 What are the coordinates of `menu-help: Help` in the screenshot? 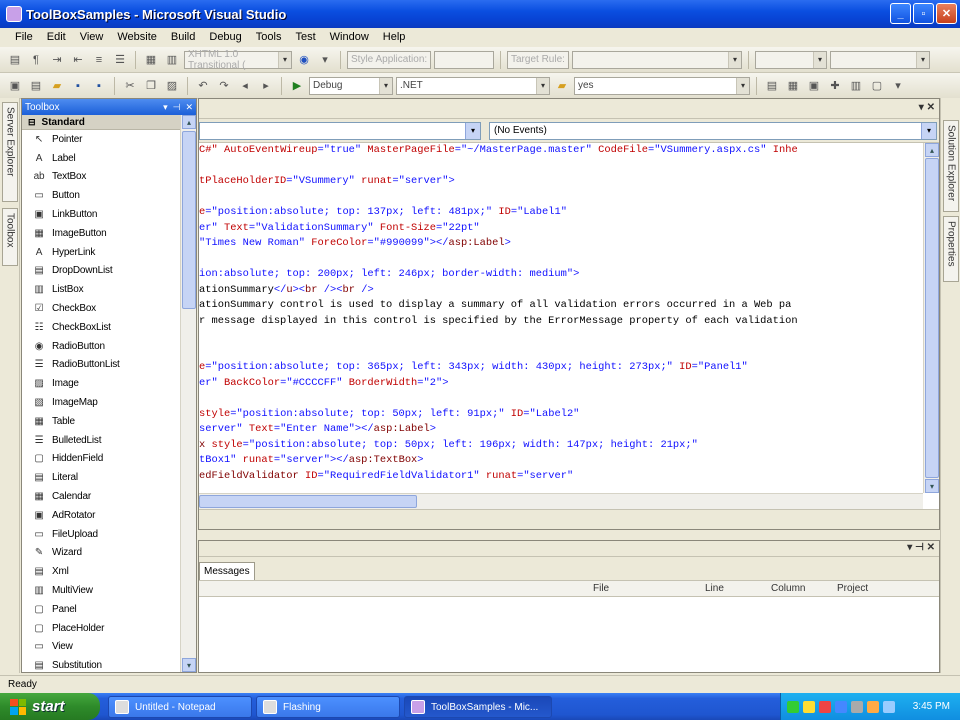 It's located at (394, 37).